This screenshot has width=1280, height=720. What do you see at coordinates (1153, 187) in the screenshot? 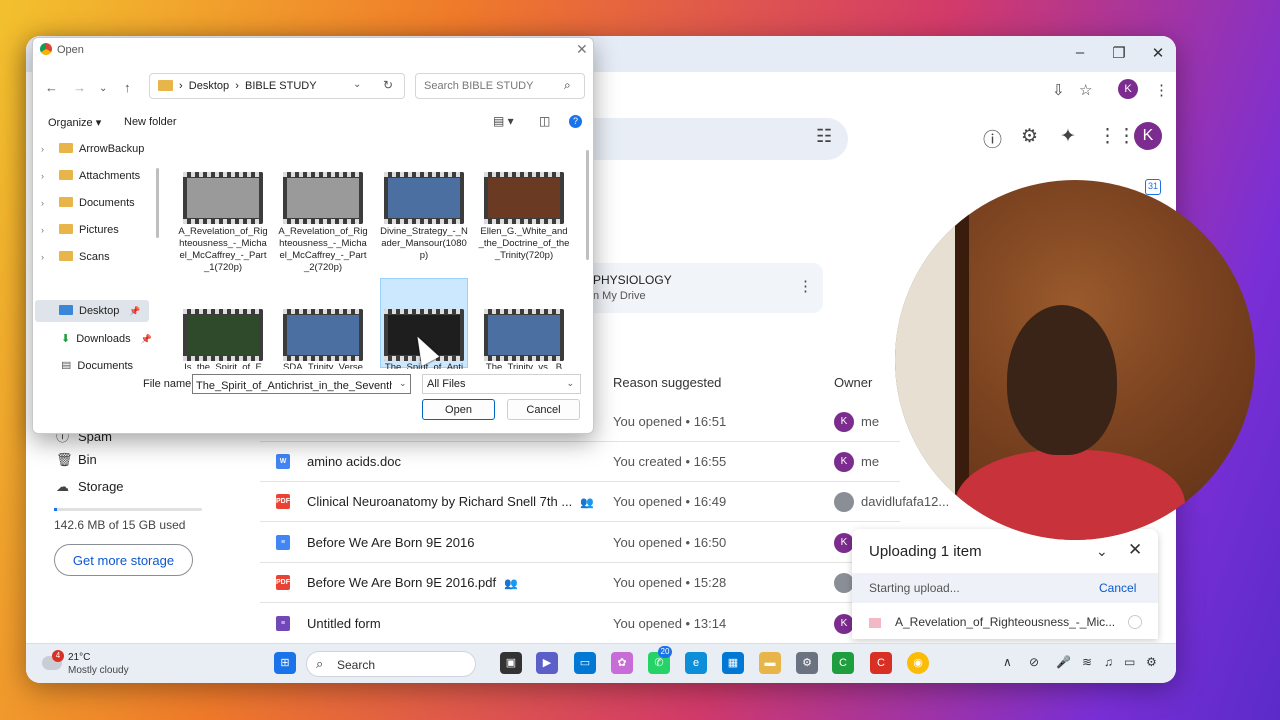
I see `calendar-icon: 31` at bounding box center [1153, 187].